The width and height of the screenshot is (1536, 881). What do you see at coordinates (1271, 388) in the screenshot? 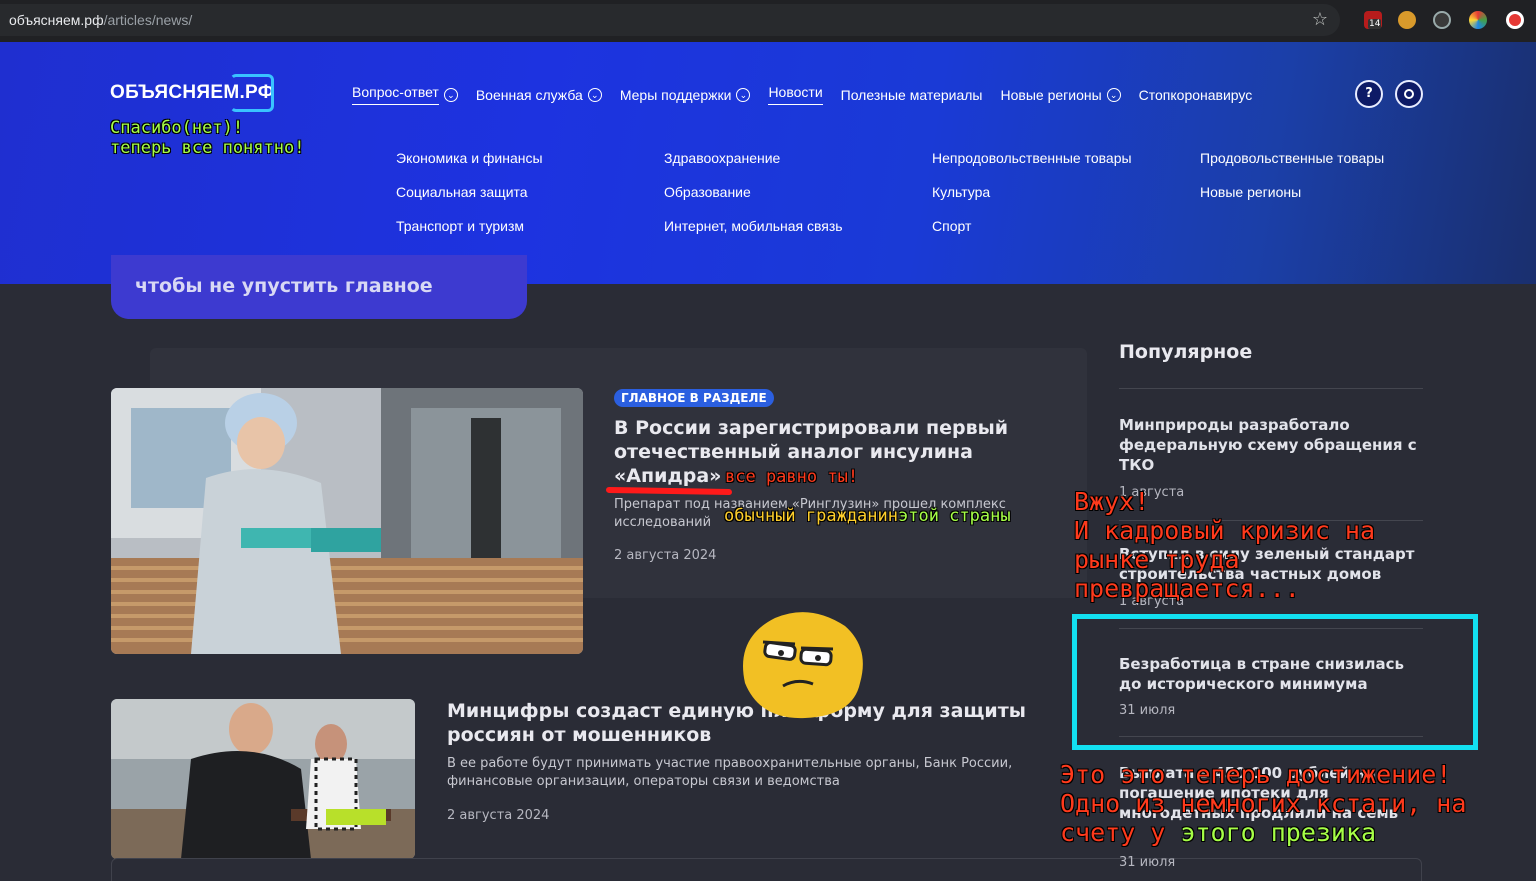
I see `divider` at bounding box center [1271, 388].